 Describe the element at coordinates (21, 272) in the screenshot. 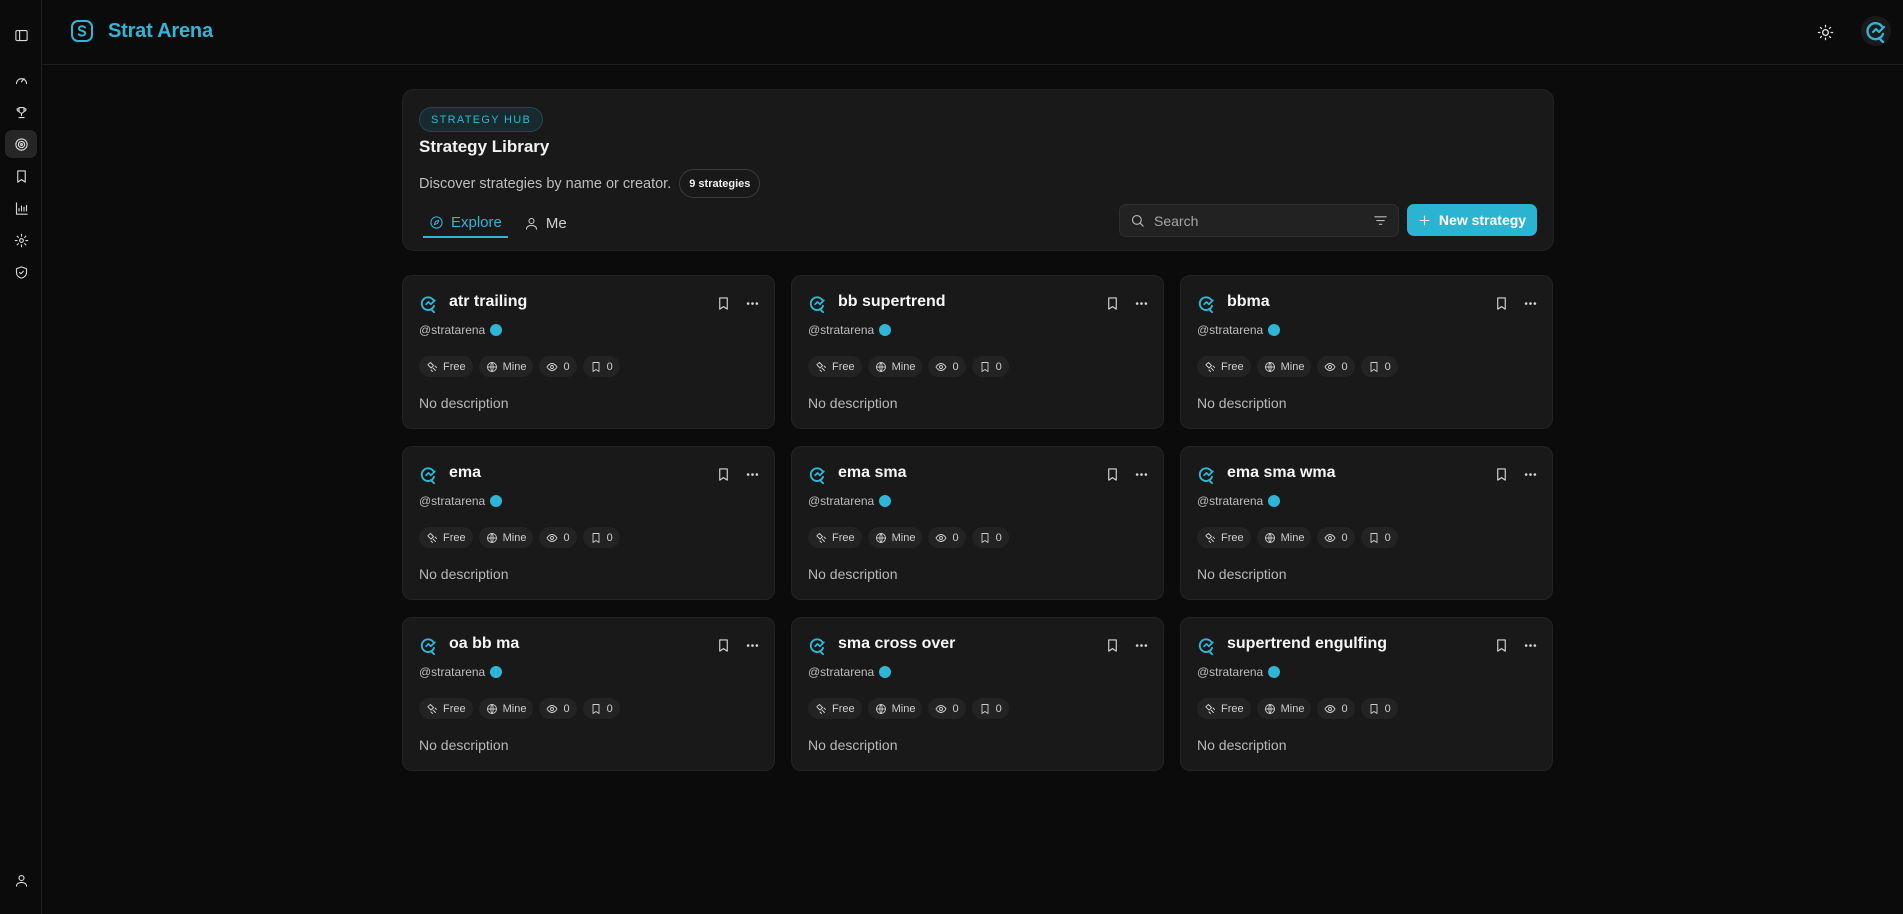

I see `shield-check-icon` at that location.